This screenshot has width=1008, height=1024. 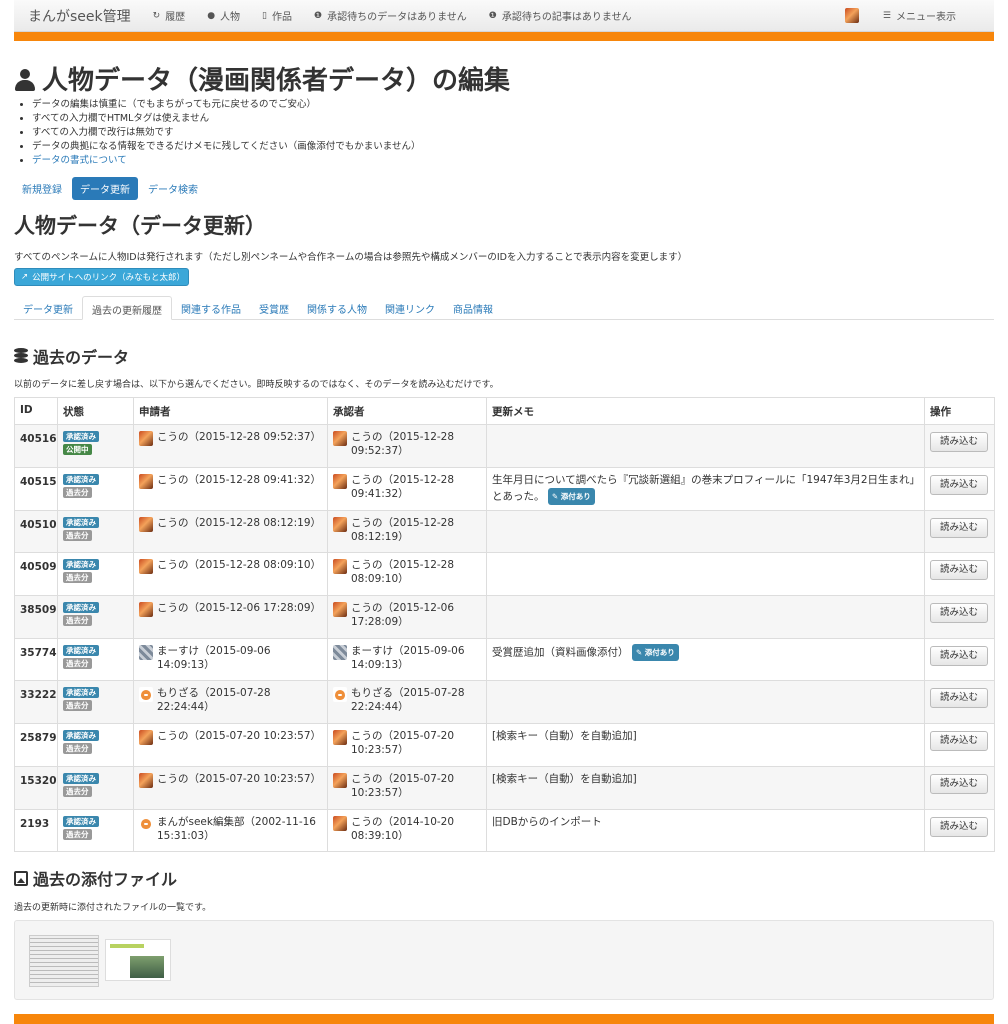 What do you see at coordinates (36, 617) in the screenshot?
I see `row-id: 38509` at bounding box center [36, 617].